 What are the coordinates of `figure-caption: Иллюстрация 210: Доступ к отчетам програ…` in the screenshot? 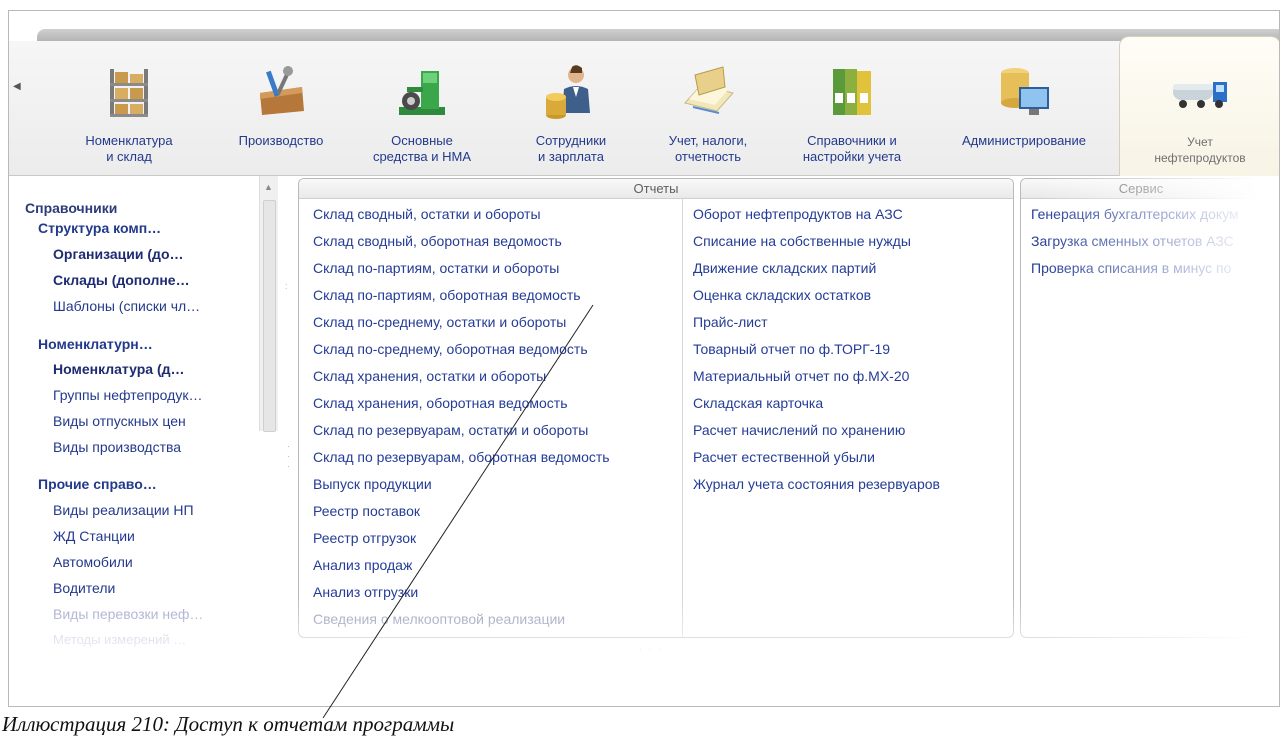 It's located at (228, 724).